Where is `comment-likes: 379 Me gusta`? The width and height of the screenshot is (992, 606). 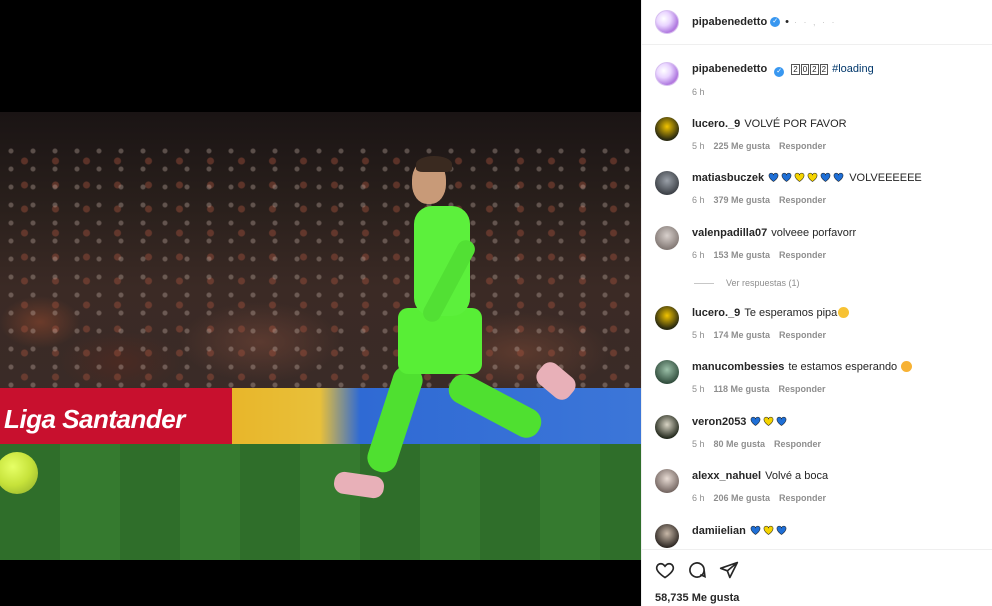 comment-likes: 379 Me gusta is located at coordinates (742, 200).